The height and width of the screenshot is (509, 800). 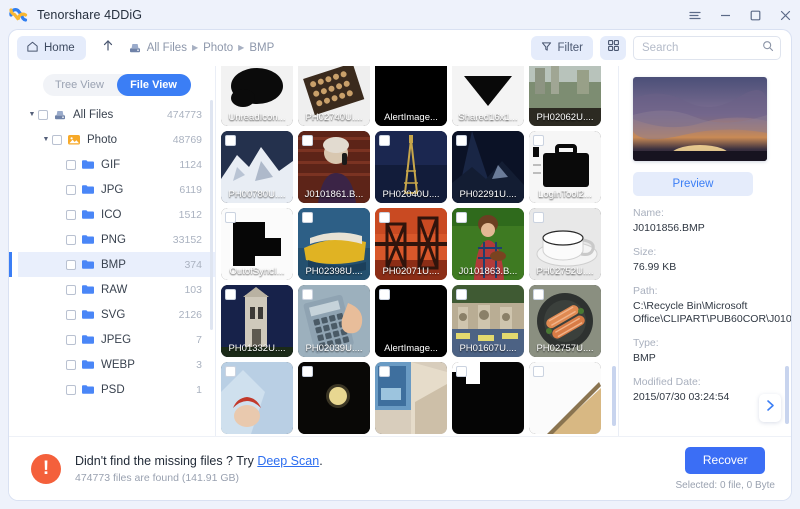 I want to click on tree-item-jpg: JPG 6119, so click(x=116, y=189).